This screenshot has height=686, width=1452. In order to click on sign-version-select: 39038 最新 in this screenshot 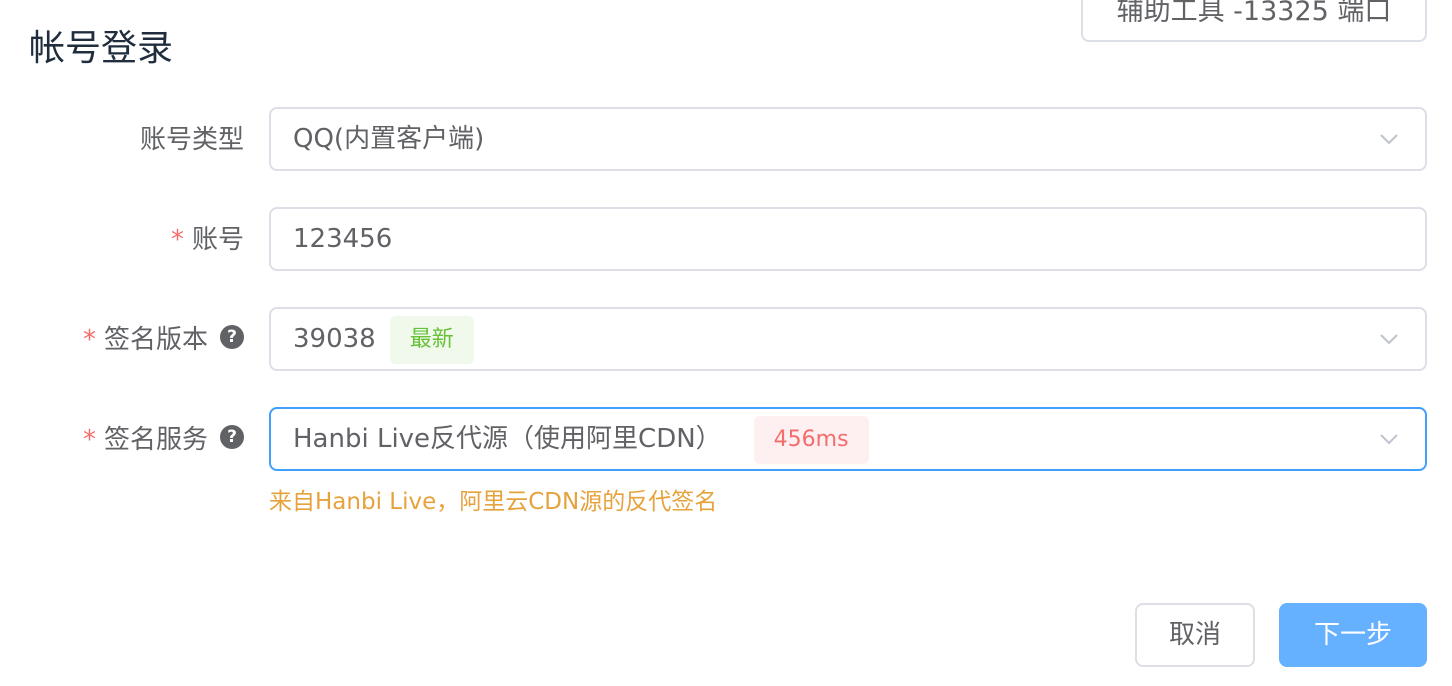, I will do `click(848, 339)`.